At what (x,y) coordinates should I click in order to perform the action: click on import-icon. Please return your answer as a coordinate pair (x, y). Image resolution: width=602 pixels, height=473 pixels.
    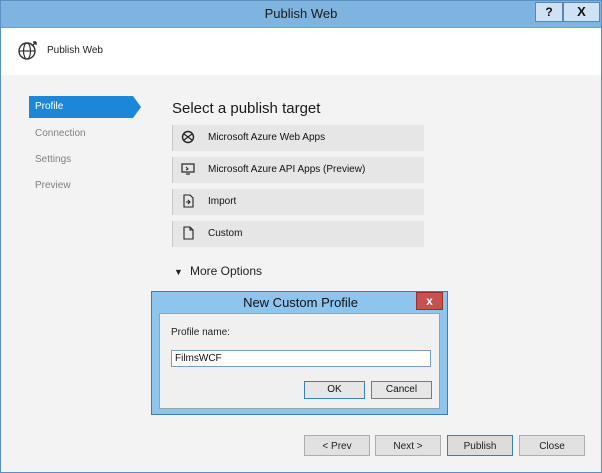
    Looking at the image, I should click on (188, 201).